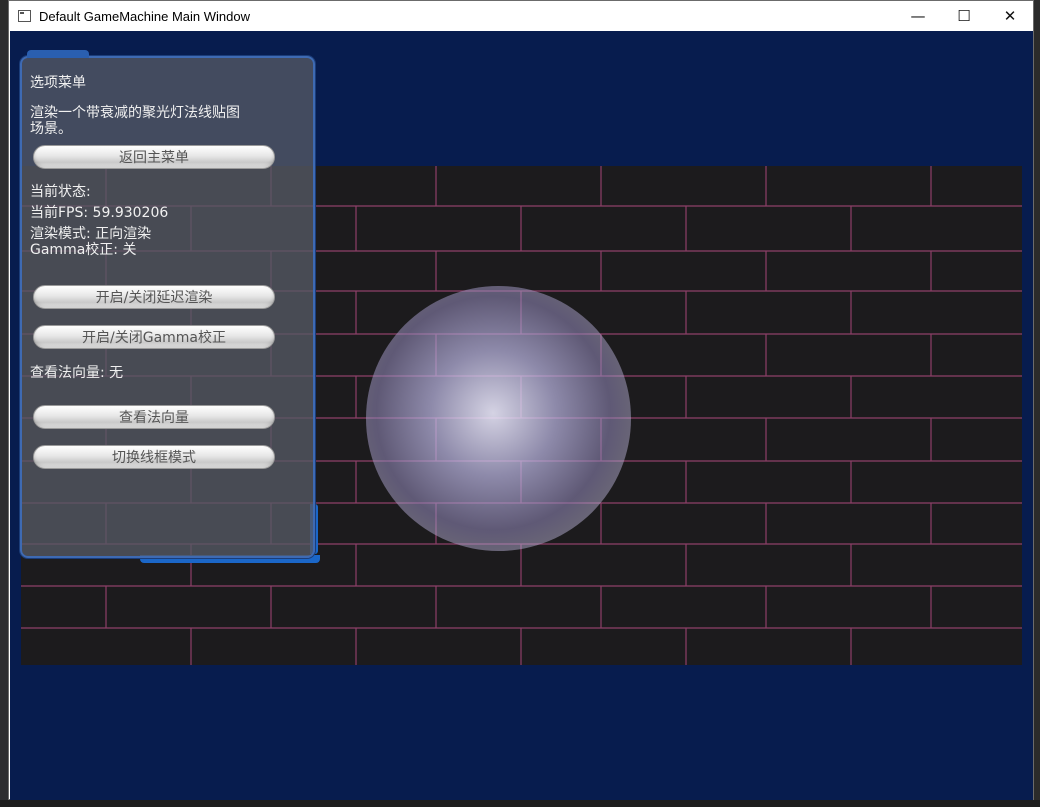  Describe the element at coordinates (58, 83) in the screenshot. I see `menu-title: 选项菜单` at that location.